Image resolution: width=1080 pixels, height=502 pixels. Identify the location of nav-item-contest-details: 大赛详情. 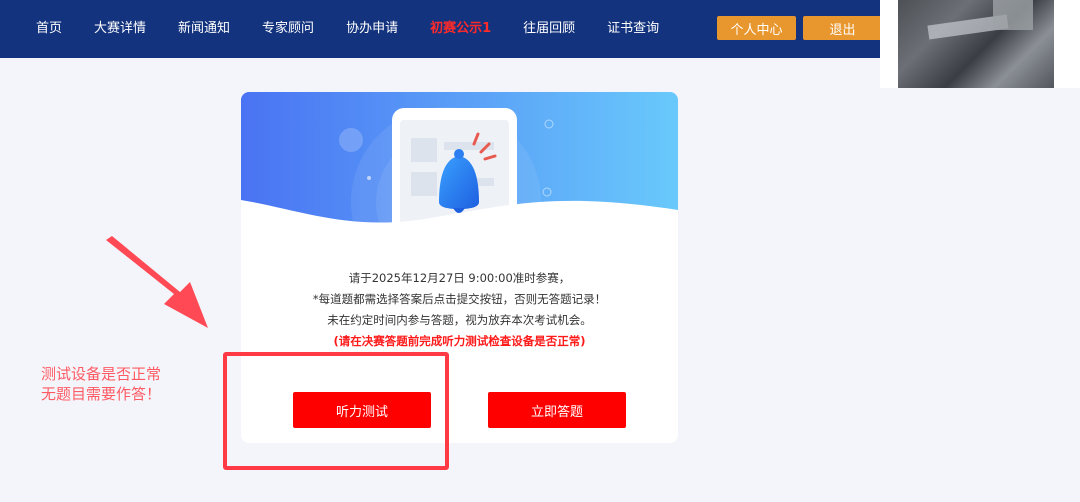
(120, 29).